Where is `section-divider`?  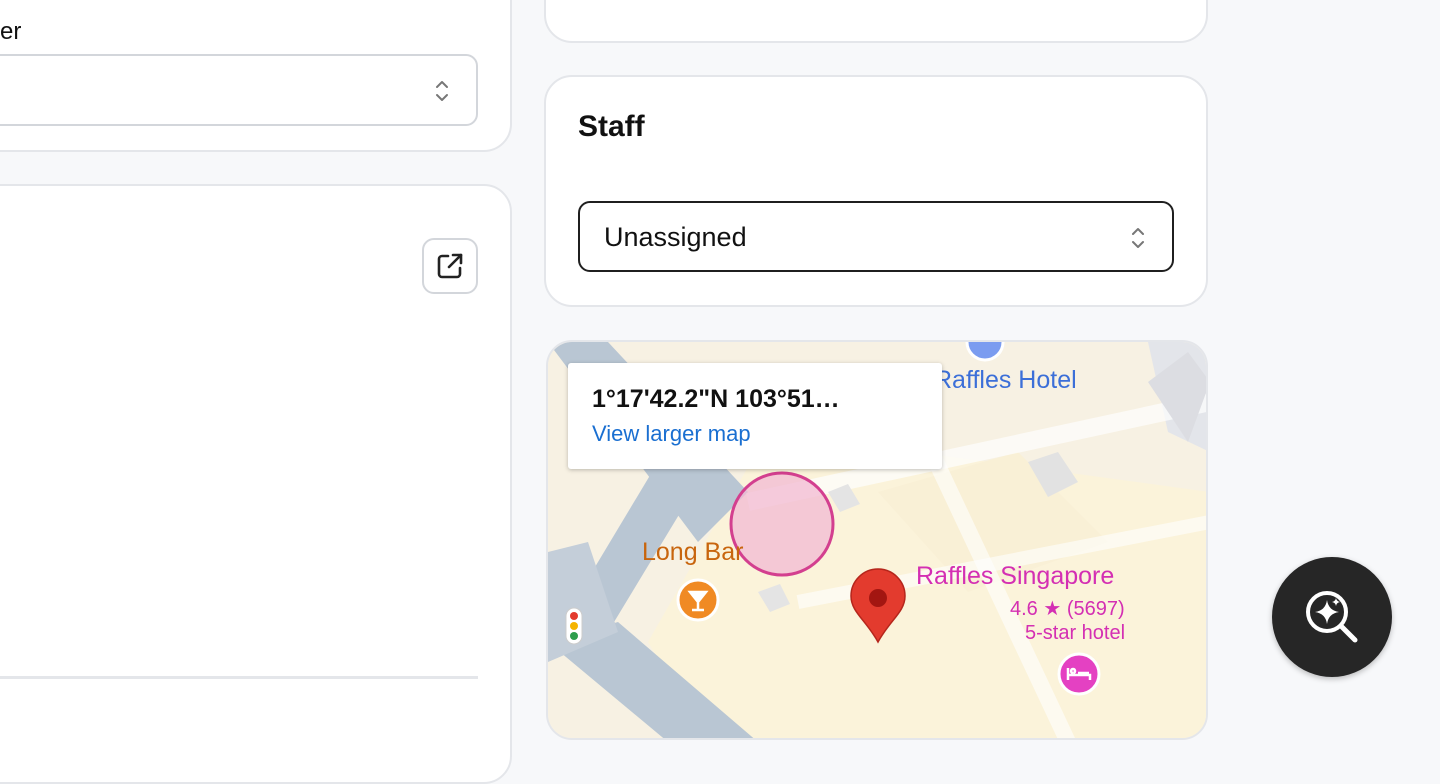
section-divider is located at coordinates (239, 677).